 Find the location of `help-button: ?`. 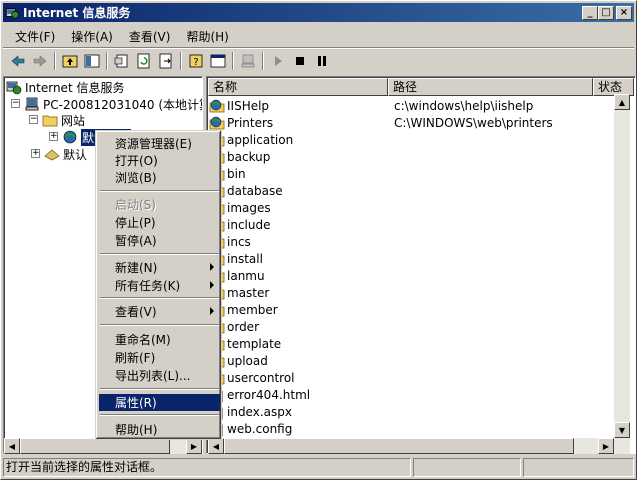

help-button: ? is located at coordinates (196, 61).